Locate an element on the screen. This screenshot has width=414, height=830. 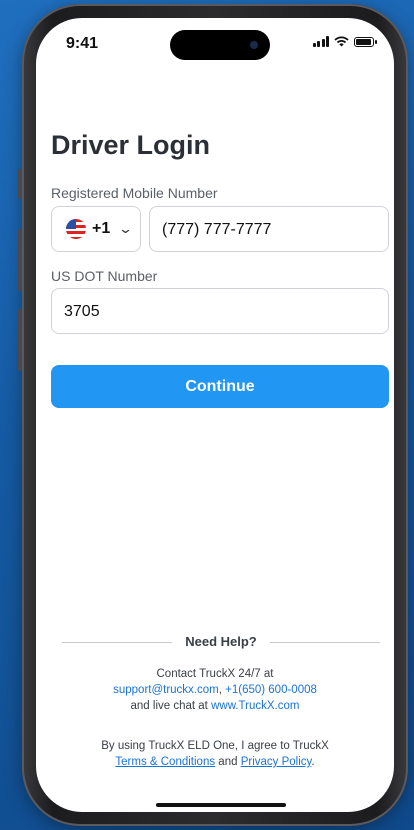
cellular-signal-icon is located at coordinates (320, 41).